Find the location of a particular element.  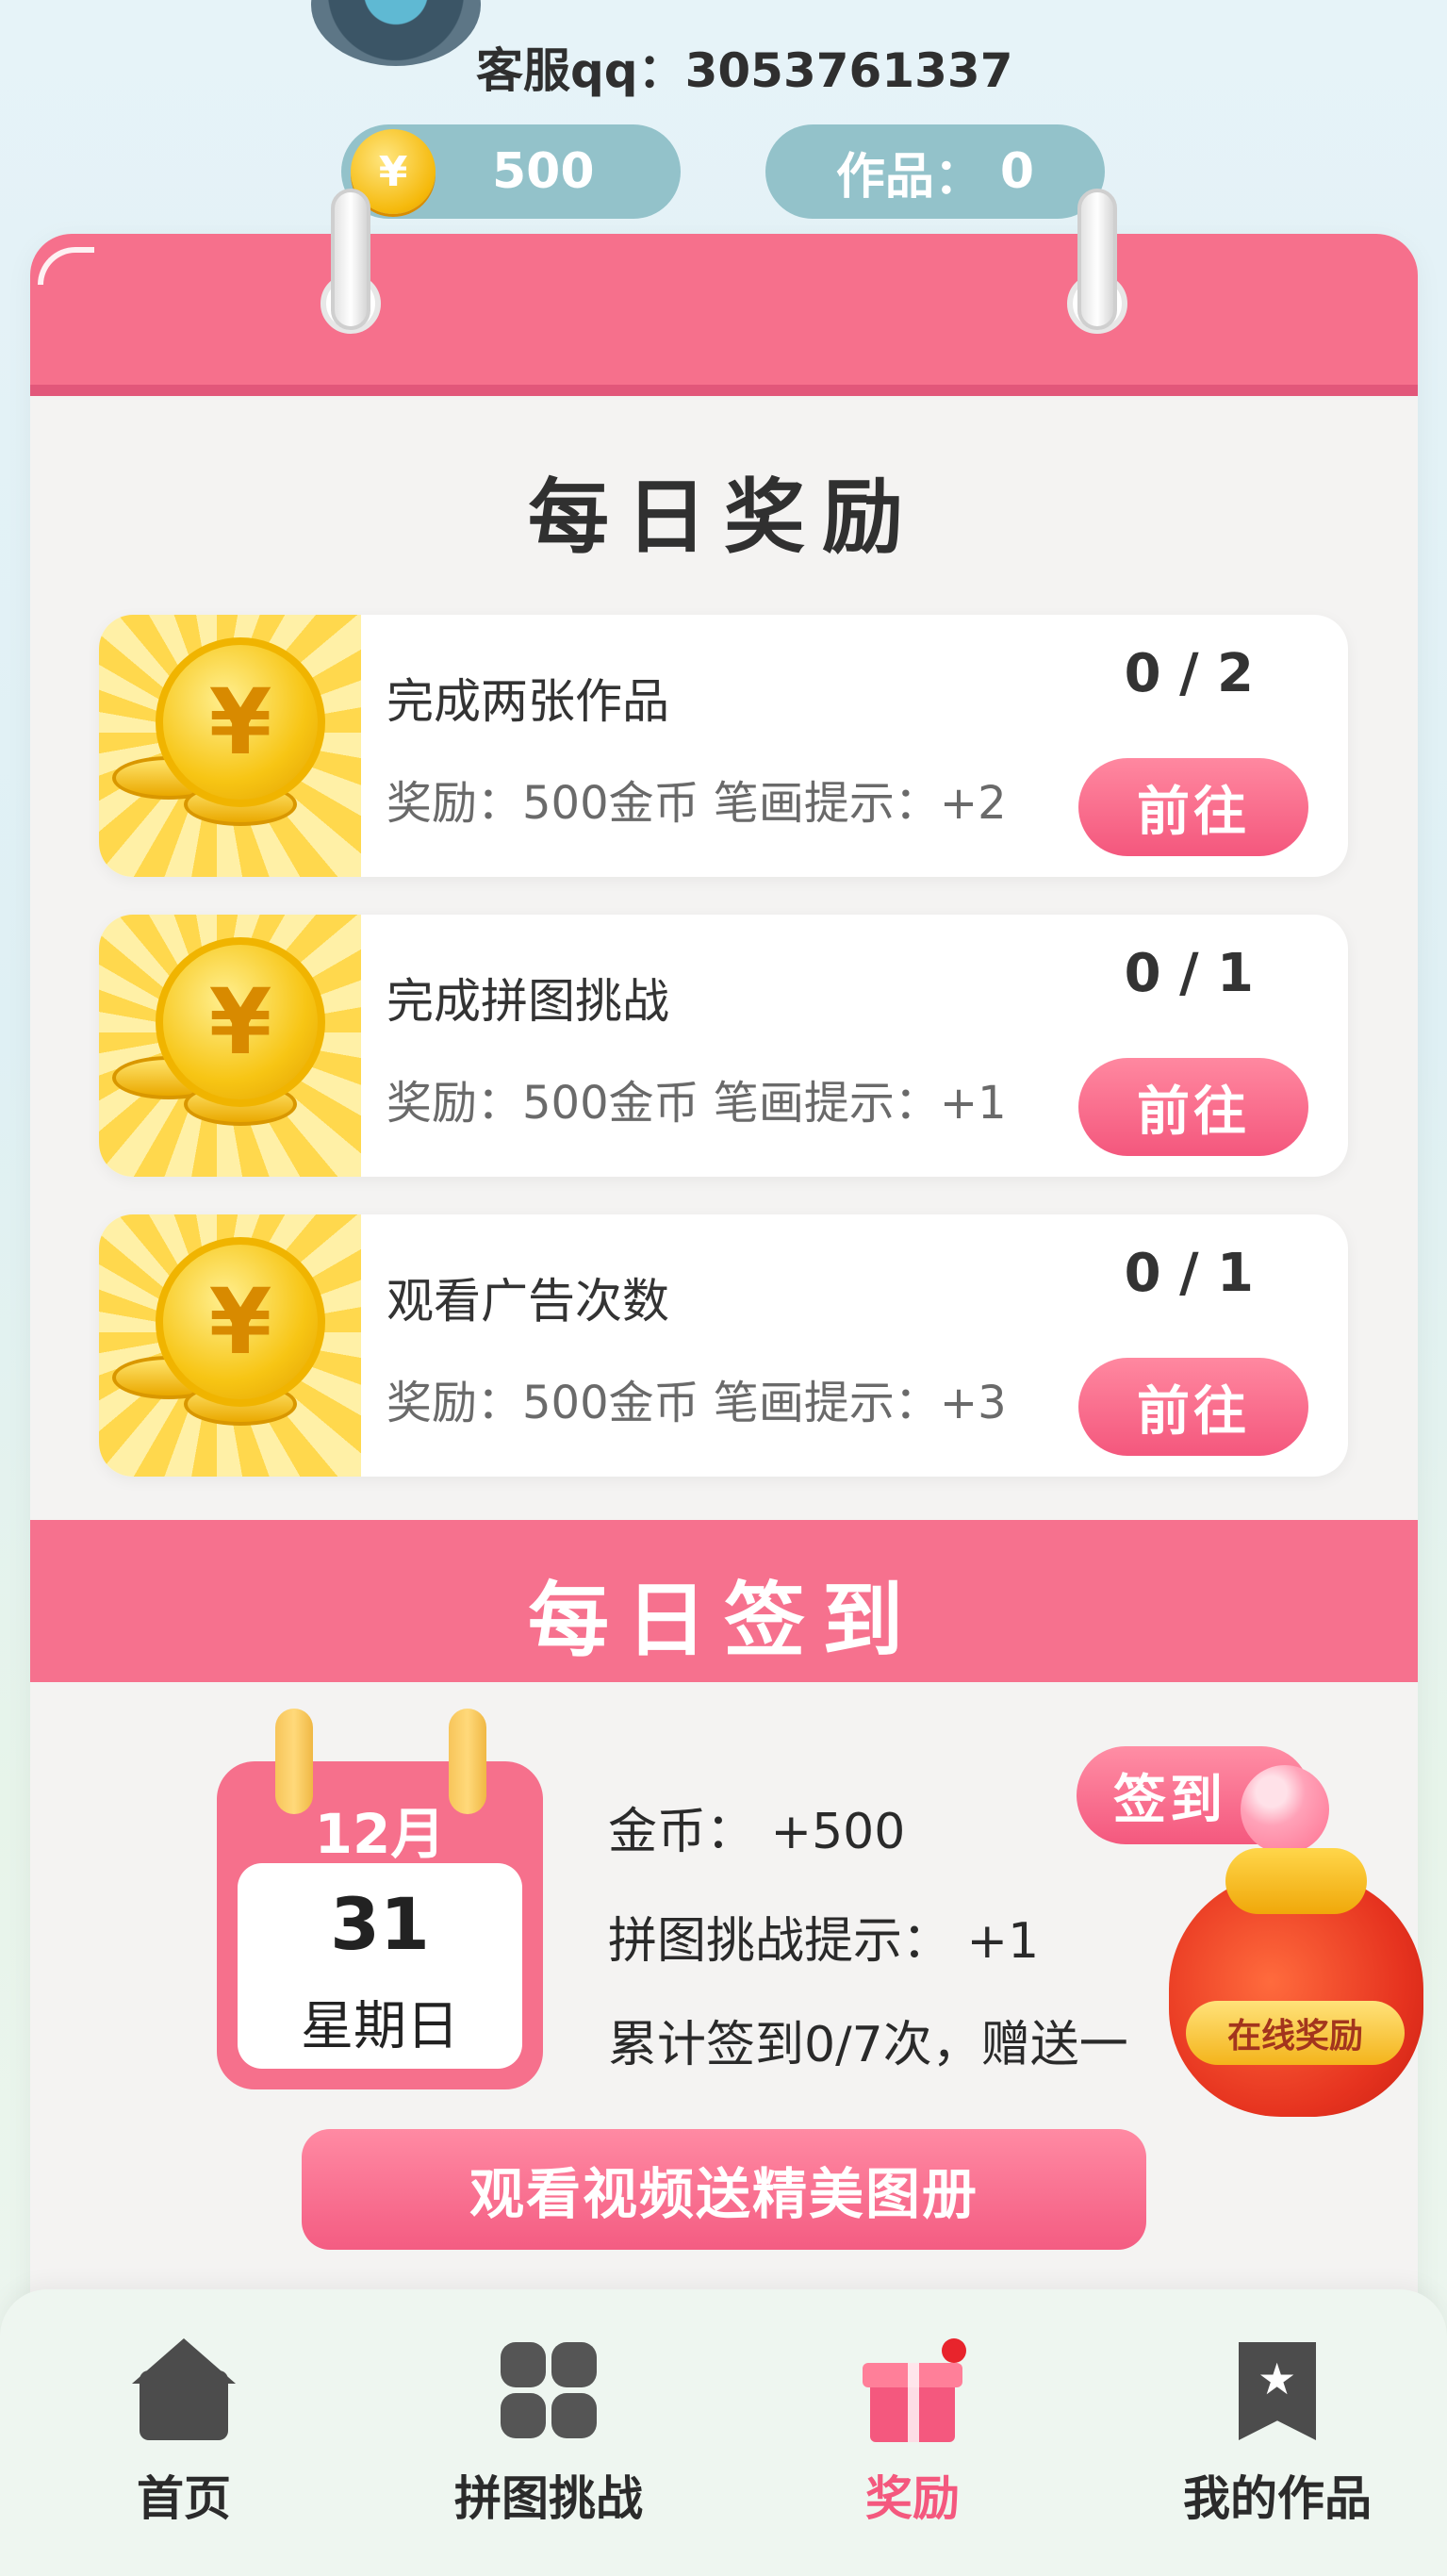

calendar-day: 31 is located at coordinates (380, 1924).